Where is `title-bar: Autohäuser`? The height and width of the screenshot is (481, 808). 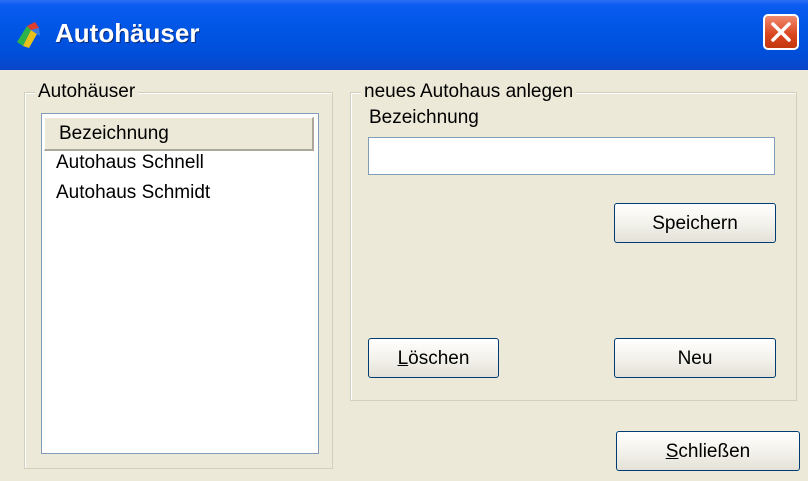 title-bar: Autohäuser is located at coordinates (404, 35).